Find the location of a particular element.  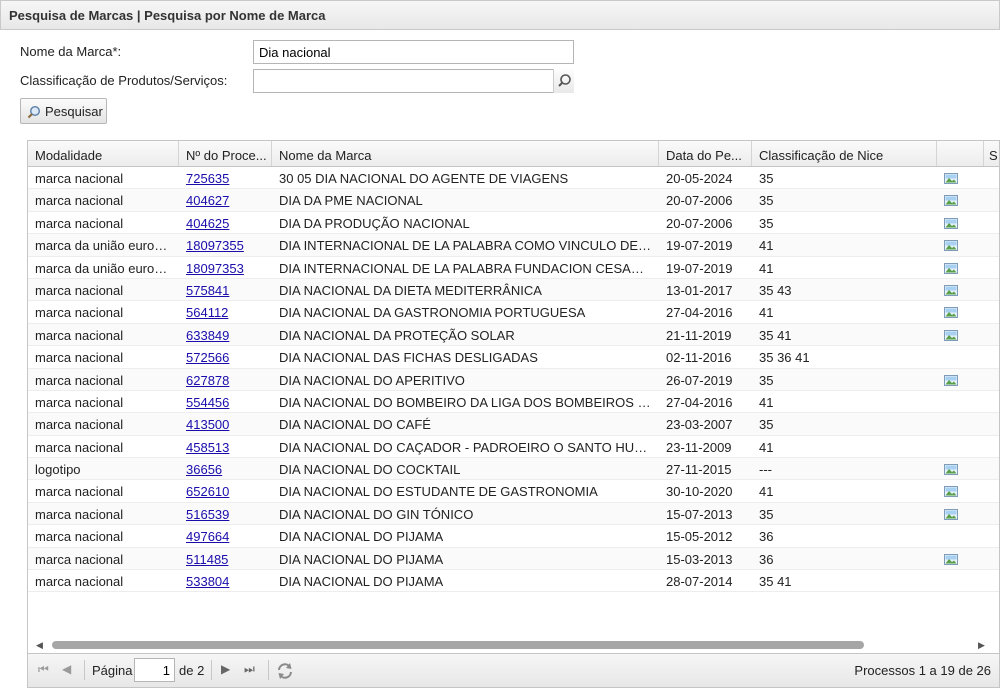

search-button: Pesquisar is located at coordinates (63, 111).